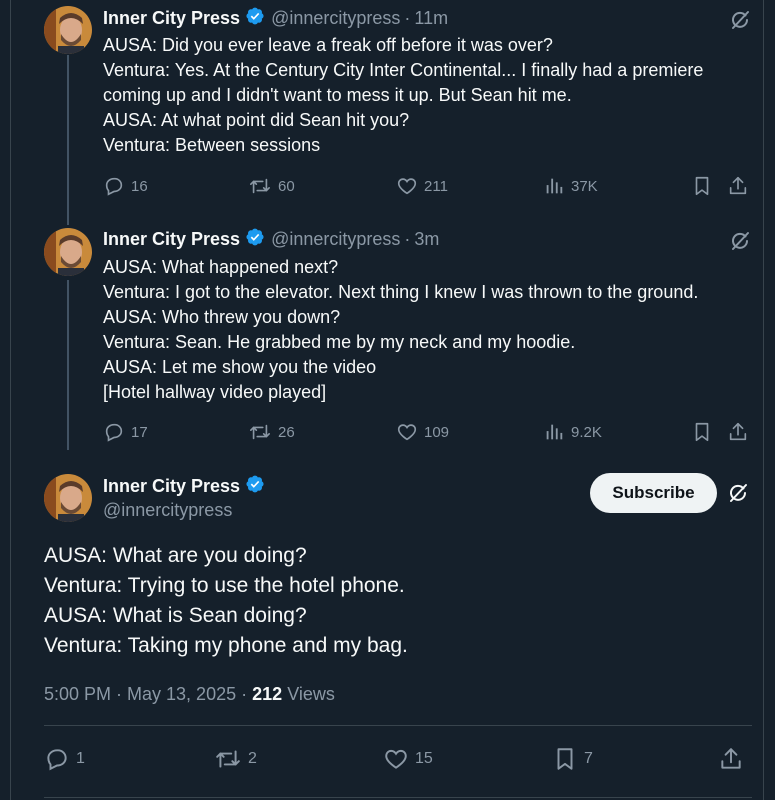  Describe the element at coordinates (139, 186) in the screenshot. I see `reply-count: 16` at that location.